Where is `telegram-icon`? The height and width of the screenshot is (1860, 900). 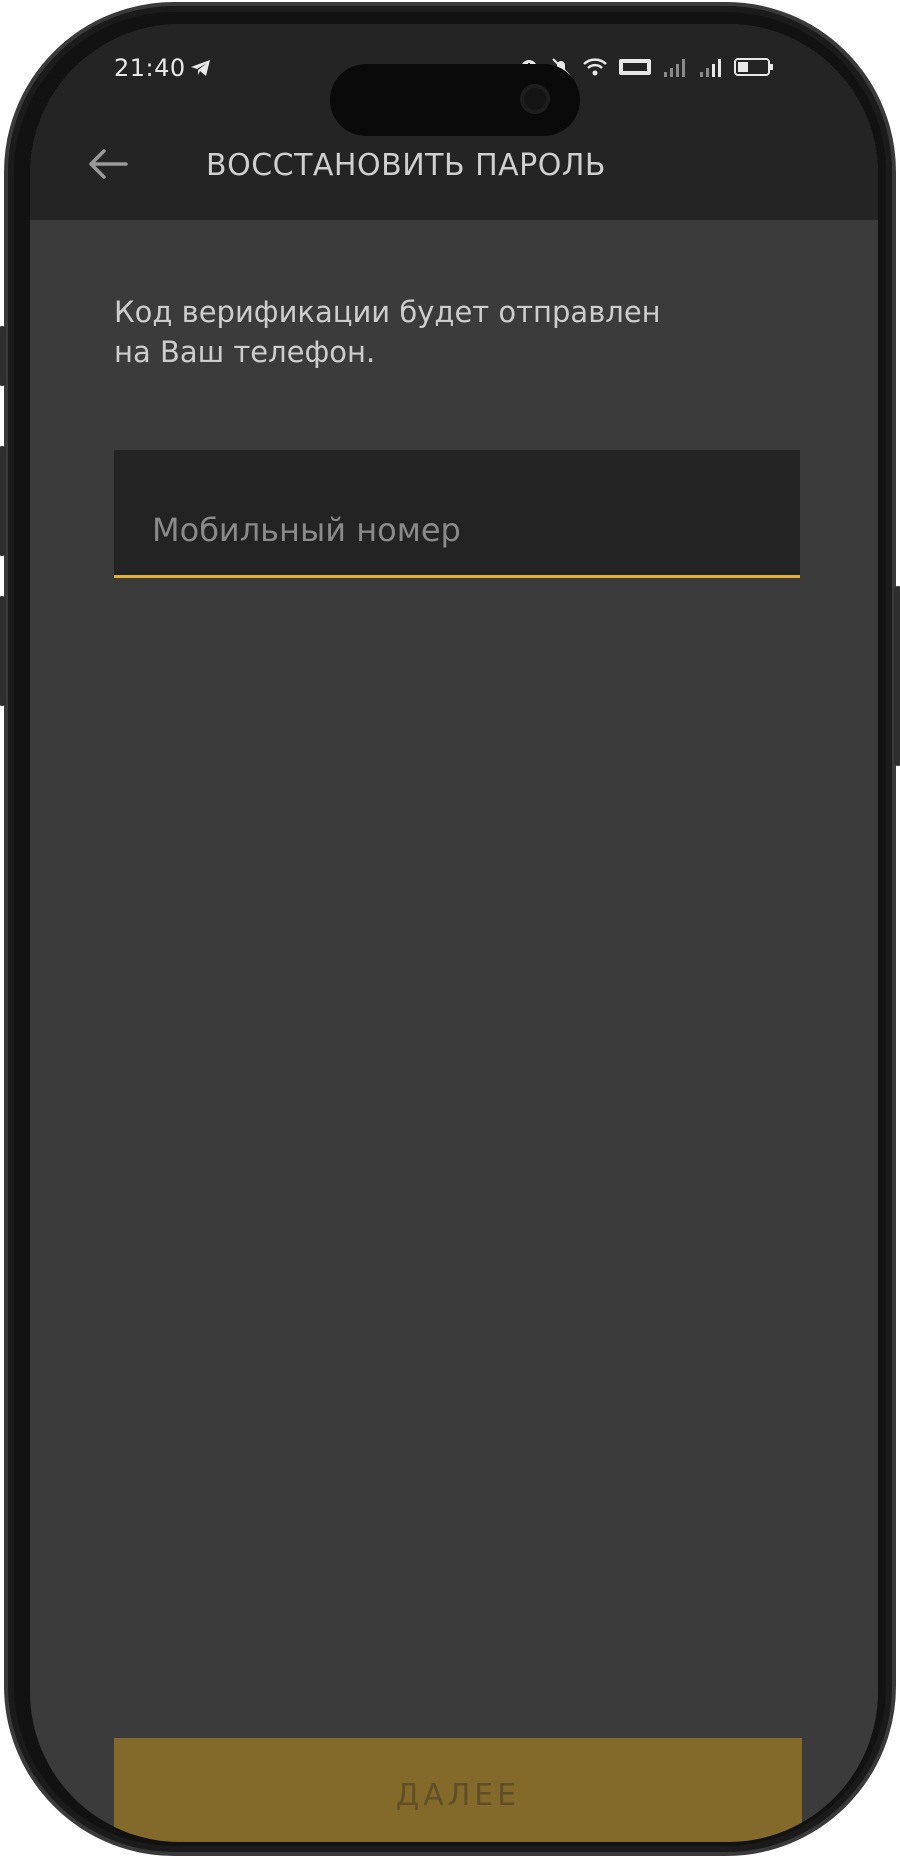 telegram-icon is located at coordinates (200, 68).